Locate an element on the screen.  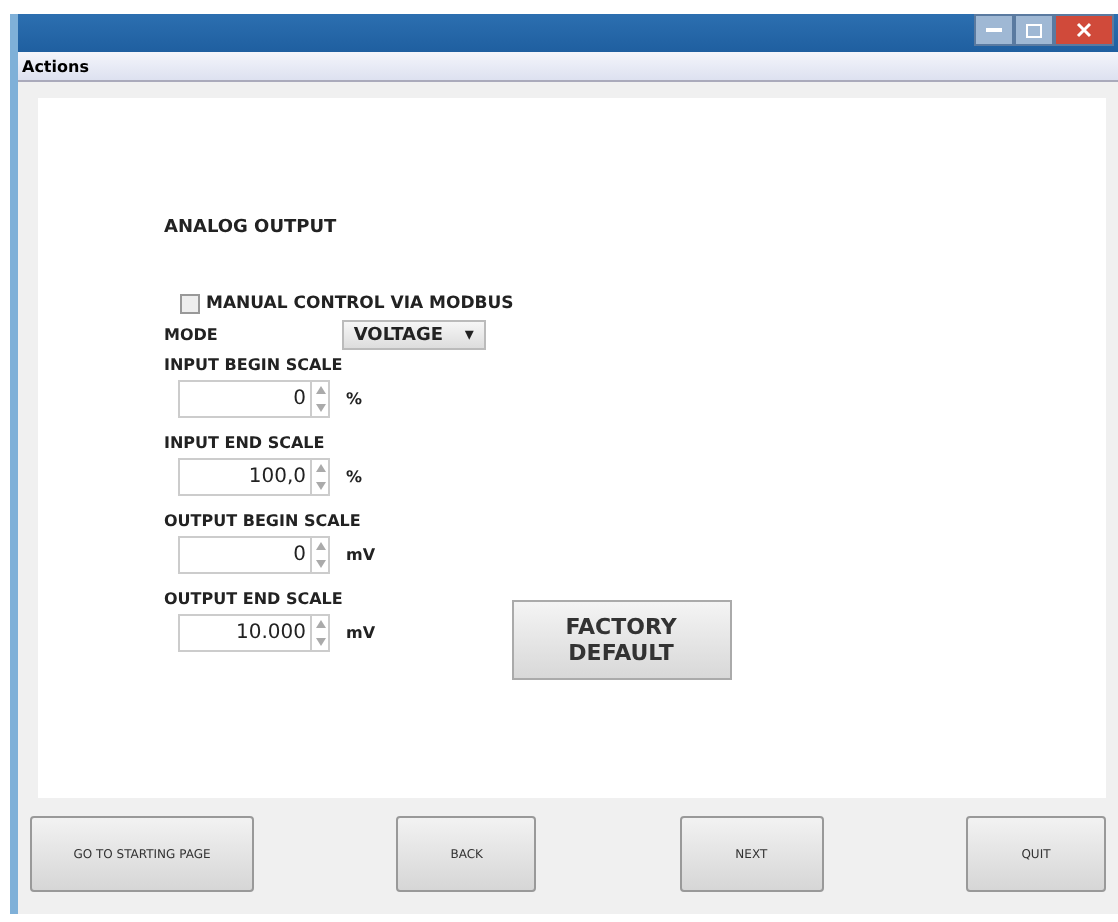
maximize-button is located at coordinates (1034, 30).